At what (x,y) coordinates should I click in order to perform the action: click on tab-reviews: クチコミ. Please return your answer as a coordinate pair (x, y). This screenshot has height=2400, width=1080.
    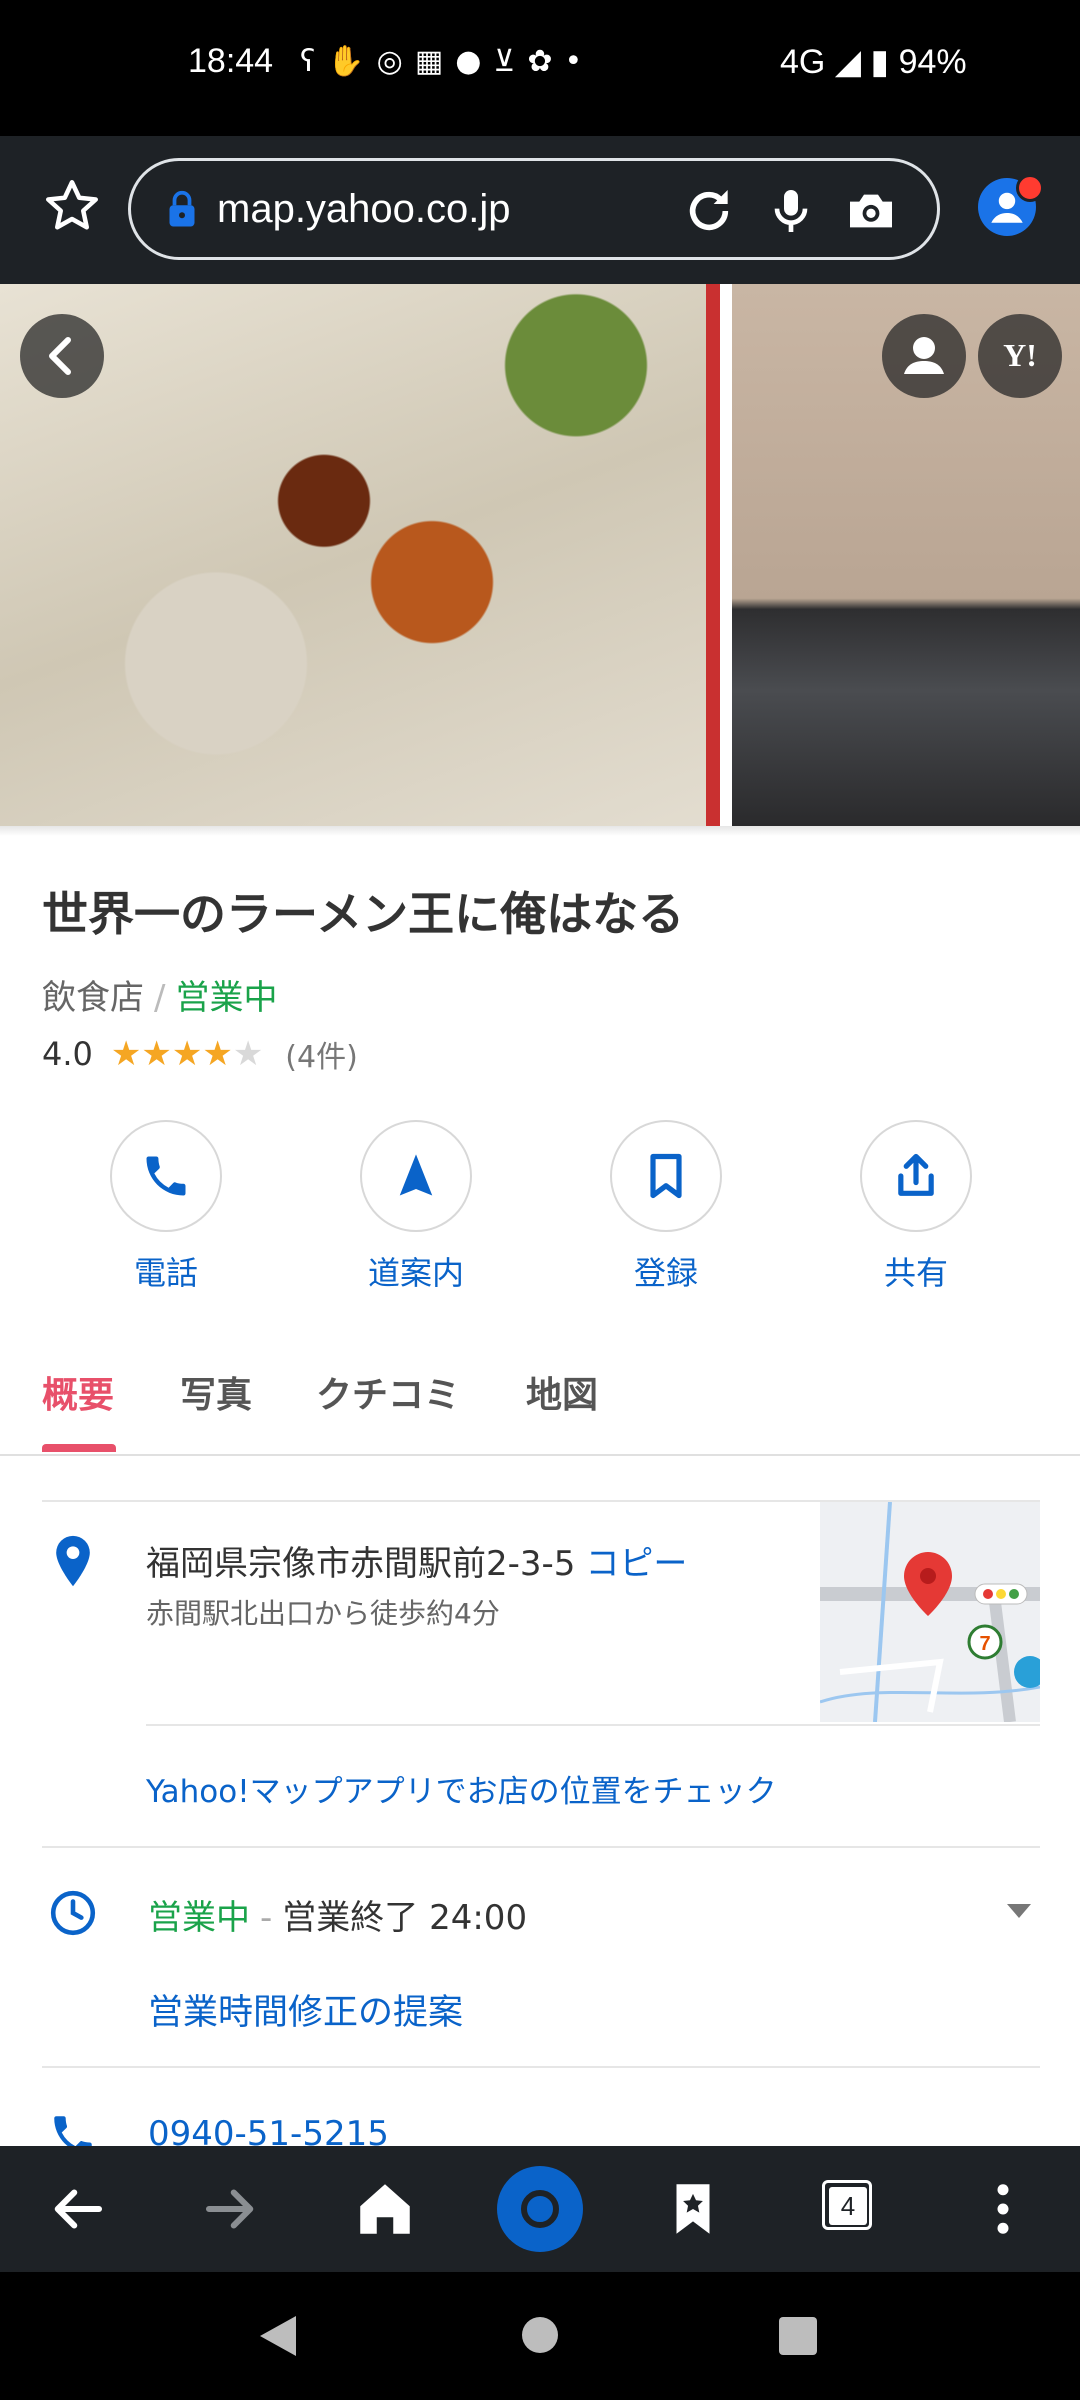
    Looking at the image, I should click on (388, 1392).